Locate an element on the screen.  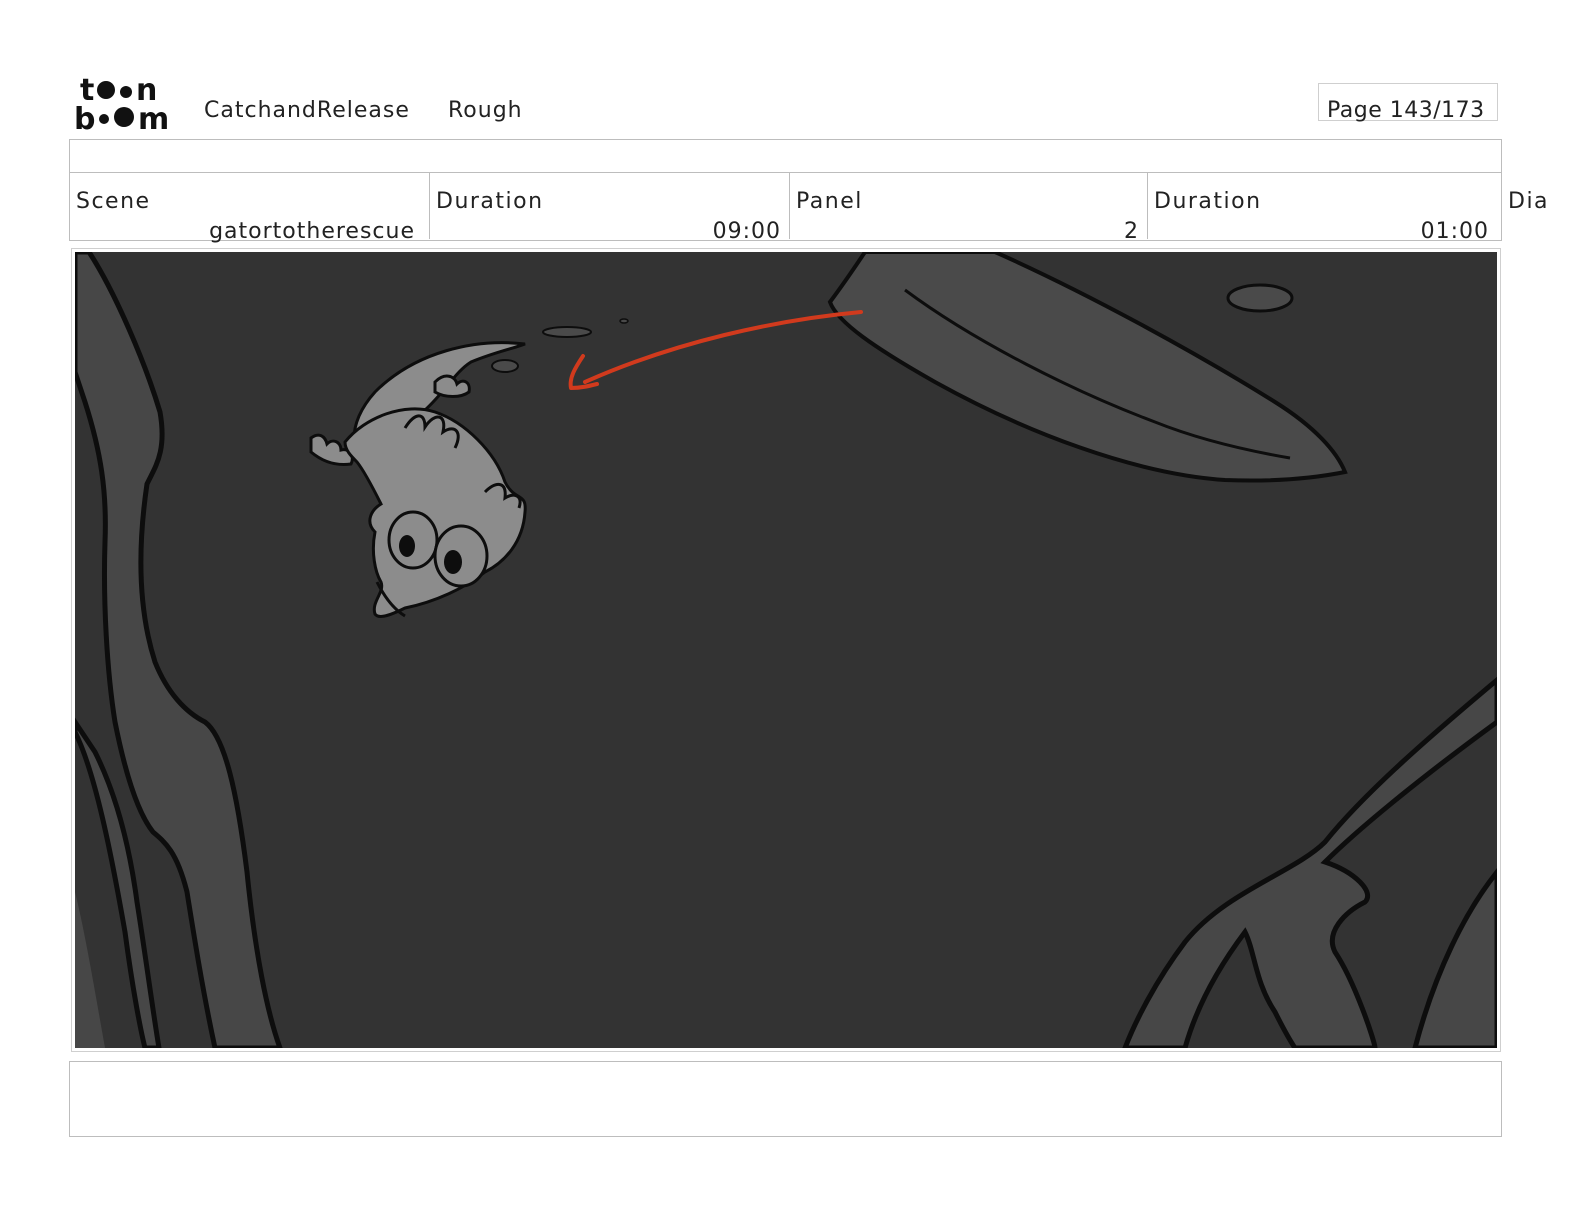
scene-duration-cell: Duration 09:00 is located at coordinates (610, 208).